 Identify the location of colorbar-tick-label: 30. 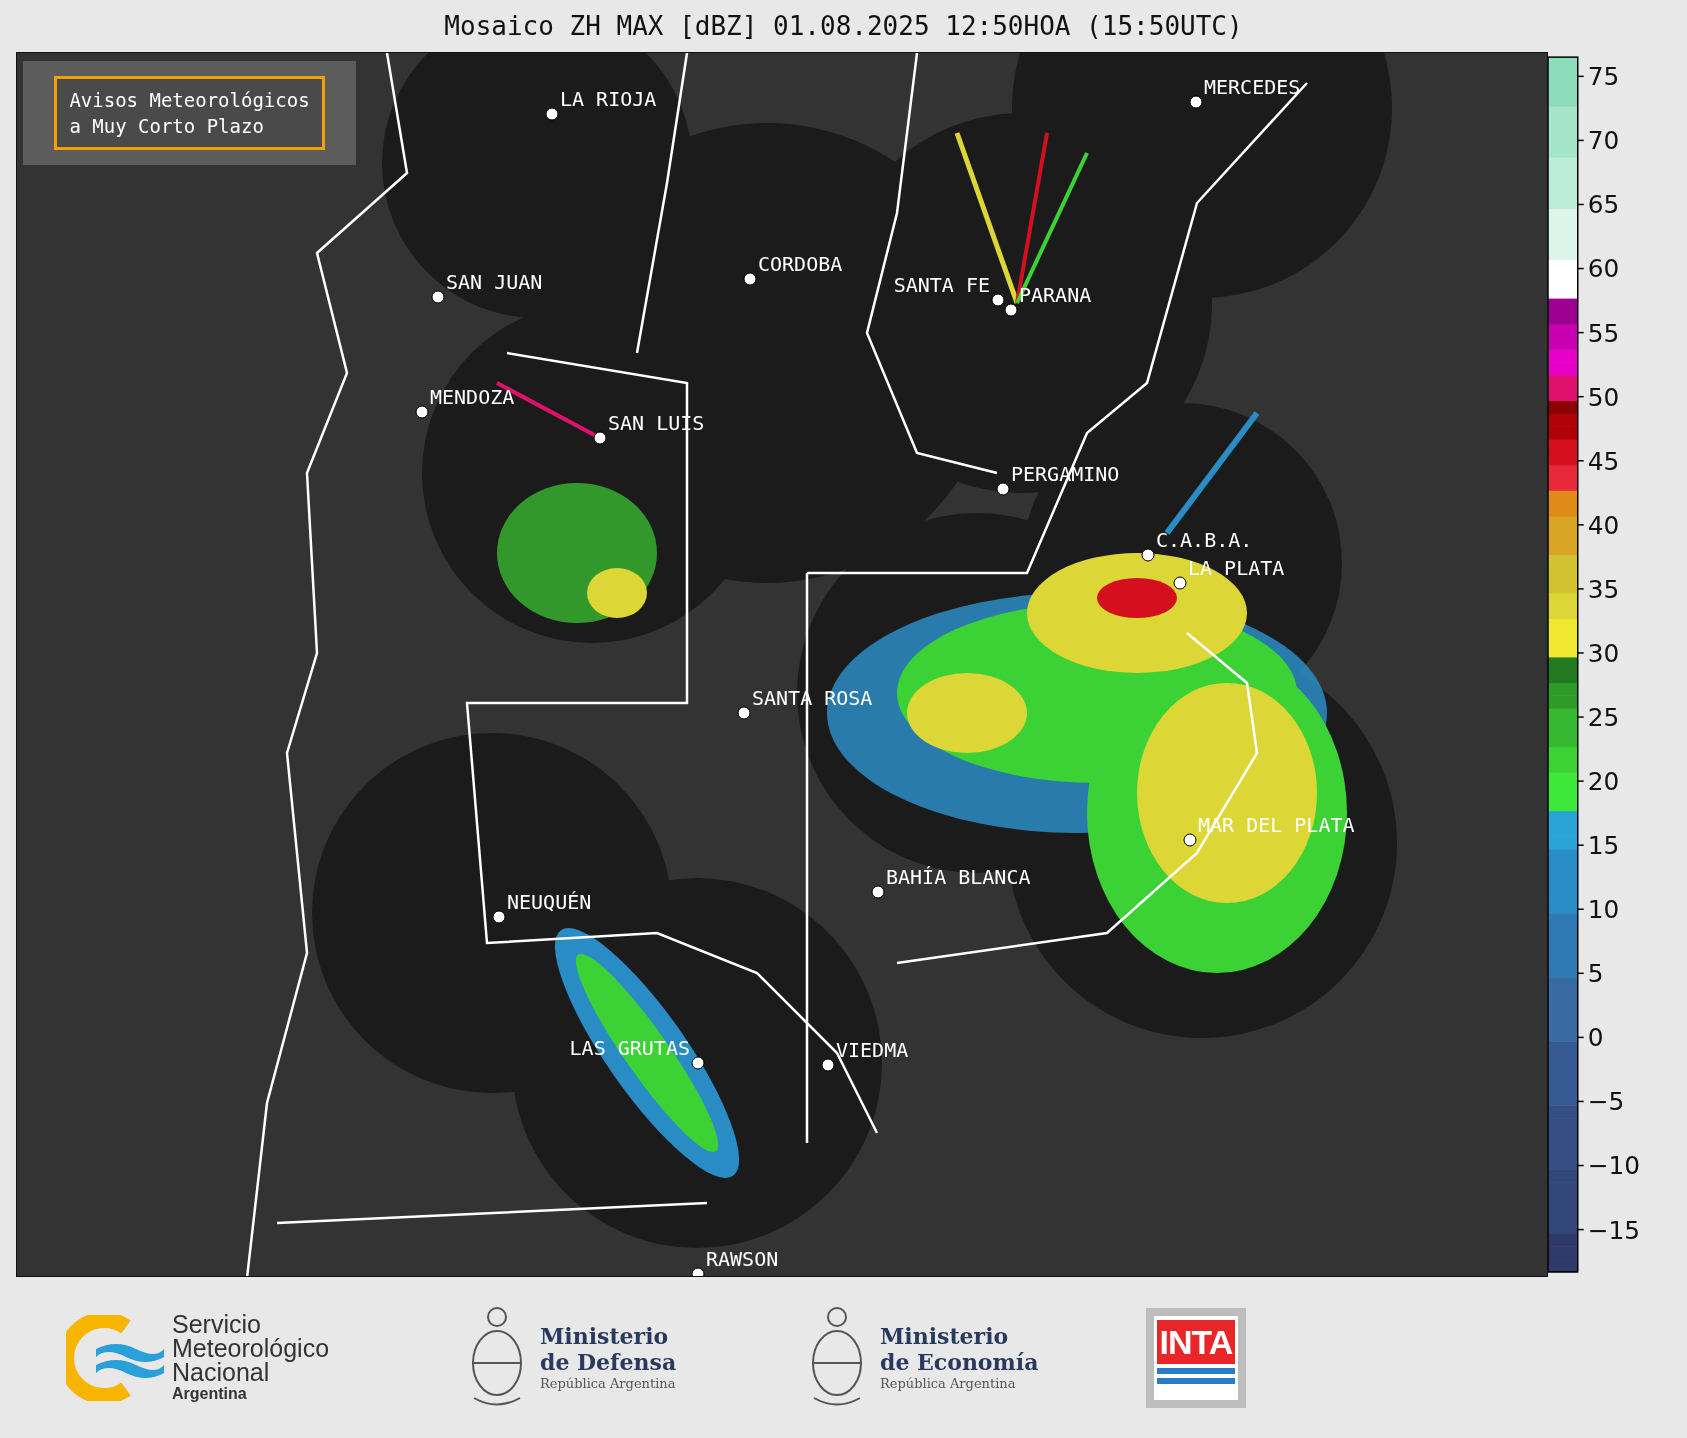
(1603, 653).